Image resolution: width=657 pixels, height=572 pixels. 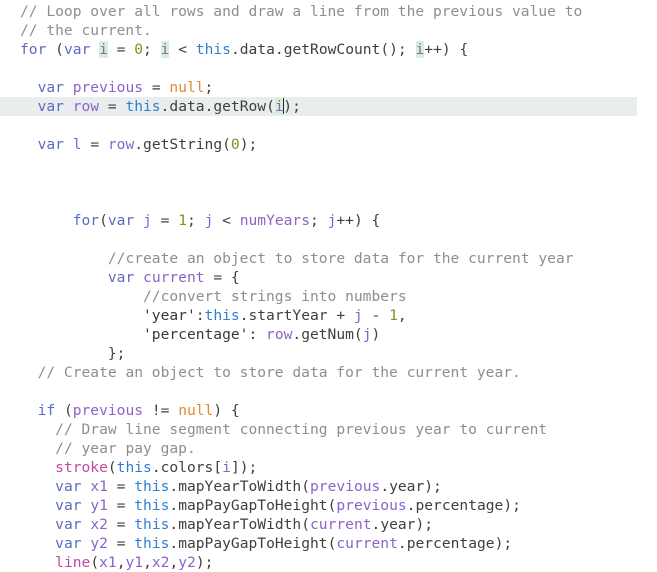 What do you see at coordinates (235, 144) in the screenshot?
I see `number-token: 0` at bounding box center [235, 144].